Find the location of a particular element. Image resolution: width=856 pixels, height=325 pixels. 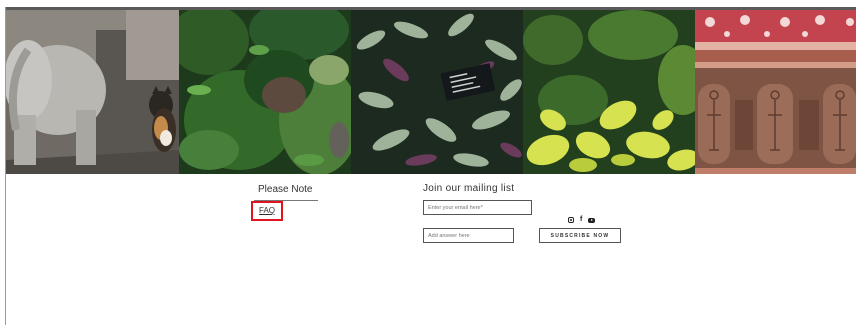

facebook-icon: f is located at coordinates (581, 219).